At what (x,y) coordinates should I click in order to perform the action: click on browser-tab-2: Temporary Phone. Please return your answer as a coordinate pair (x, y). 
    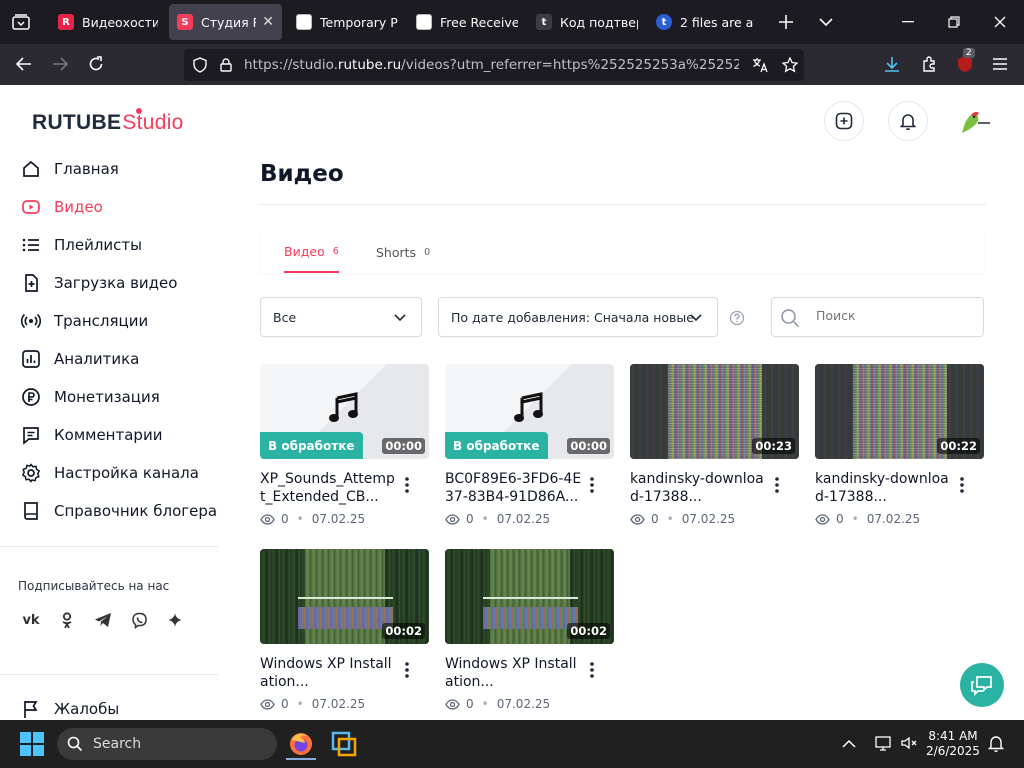
    Looking at the image, I should click on (347, 22).